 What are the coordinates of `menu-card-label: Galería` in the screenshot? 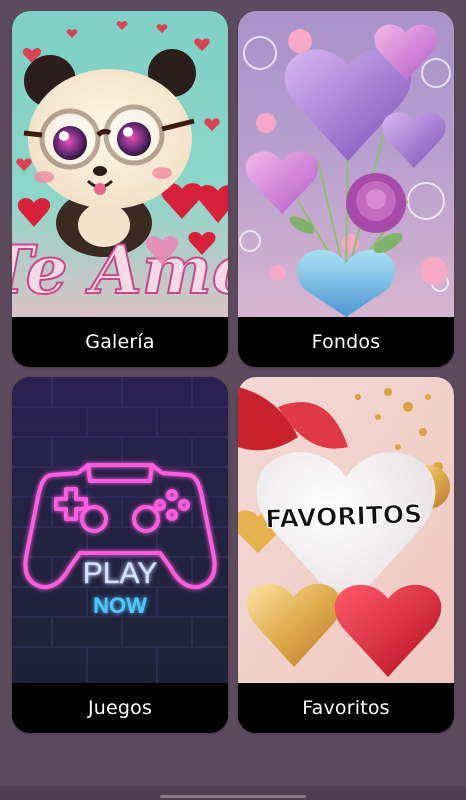 It's located at (120, 342).